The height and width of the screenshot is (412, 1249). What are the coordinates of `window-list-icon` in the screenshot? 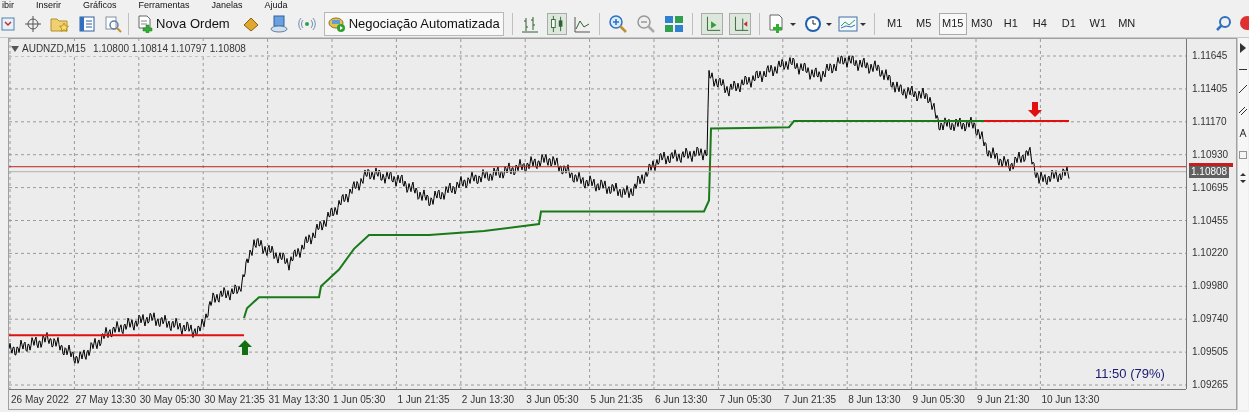 It's located at (87, 23).